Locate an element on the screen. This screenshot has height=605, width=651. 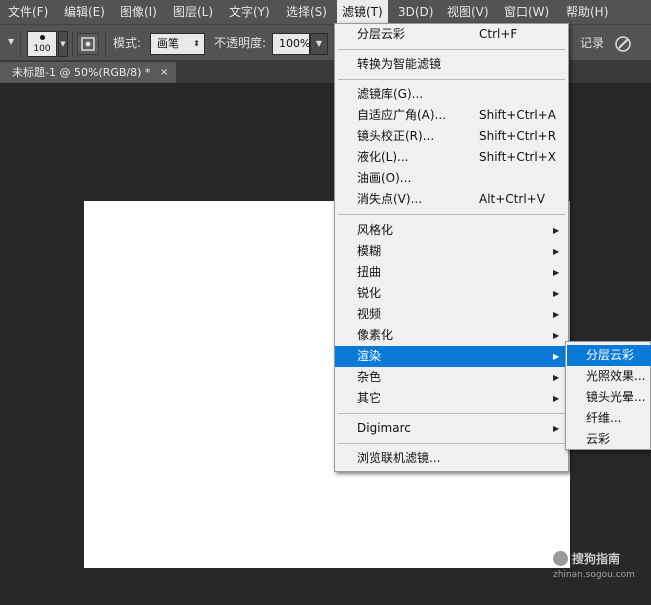
menu-item-distort: 扭曲 ▶ is located at coordinates (451, 272).